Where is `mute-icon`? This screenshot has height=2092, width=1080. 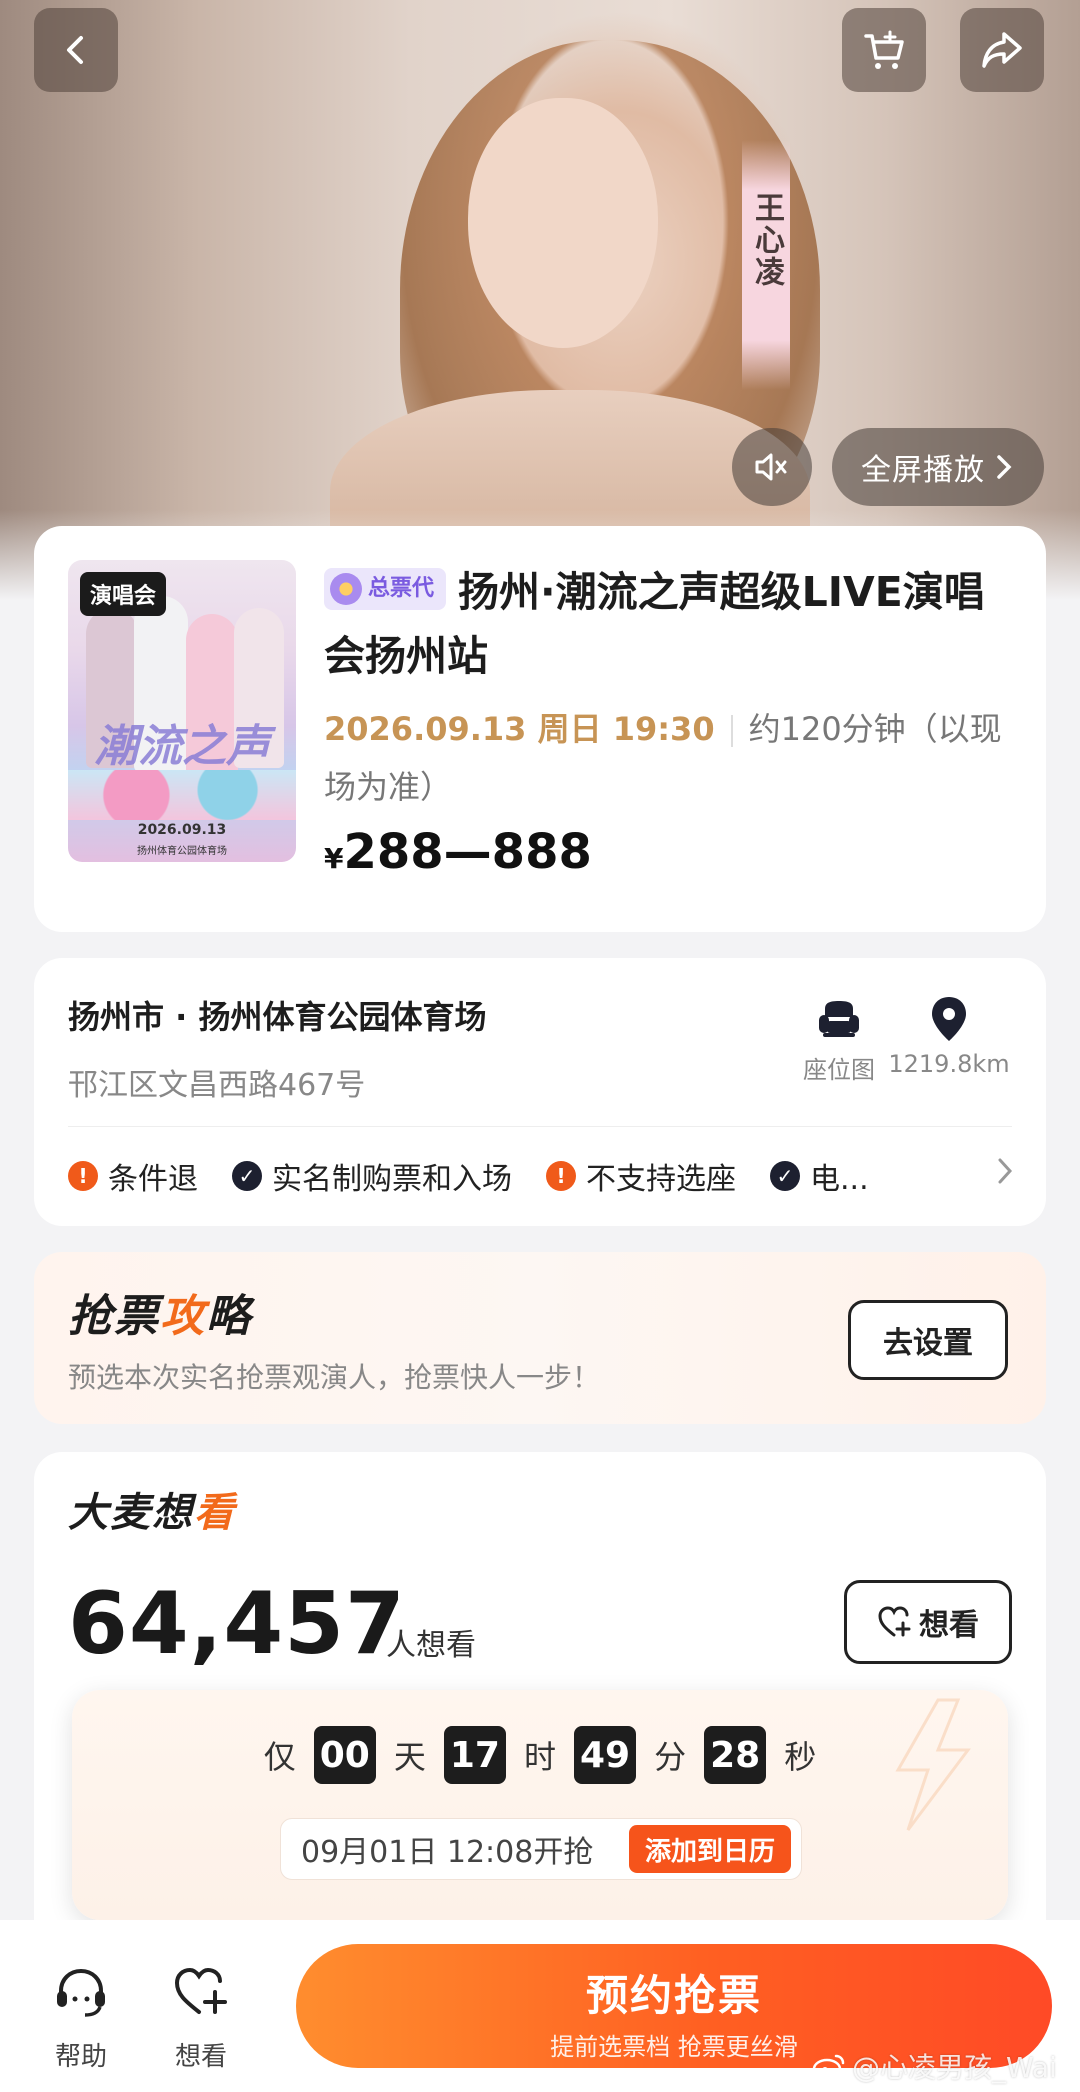
mute-icon is located at coordinates (771, 467).